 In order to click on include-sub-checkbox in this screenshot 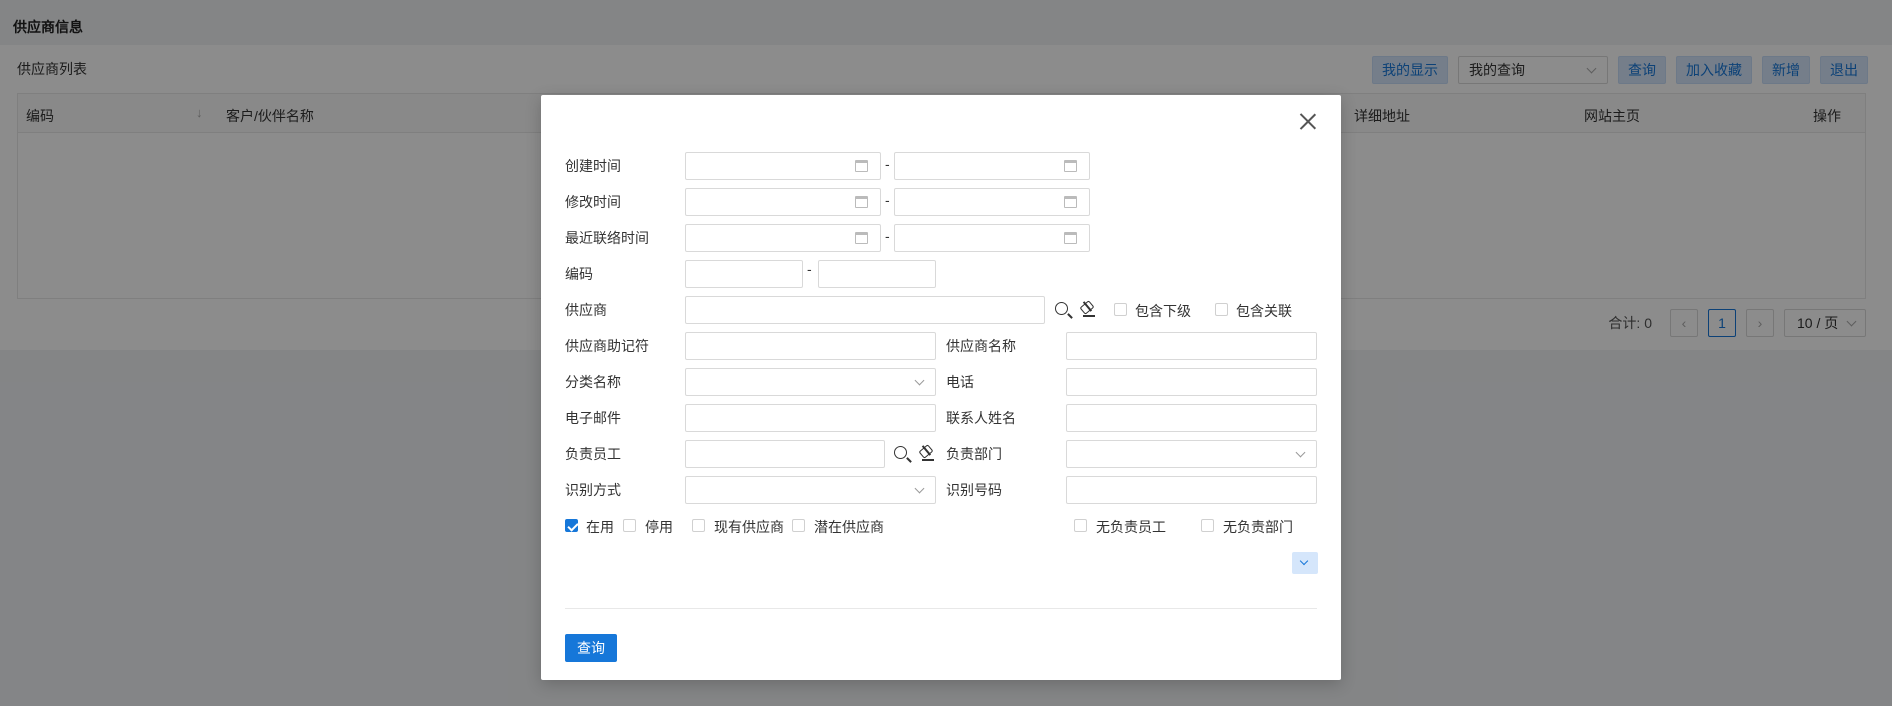, I will do `click(1120, 309)`.